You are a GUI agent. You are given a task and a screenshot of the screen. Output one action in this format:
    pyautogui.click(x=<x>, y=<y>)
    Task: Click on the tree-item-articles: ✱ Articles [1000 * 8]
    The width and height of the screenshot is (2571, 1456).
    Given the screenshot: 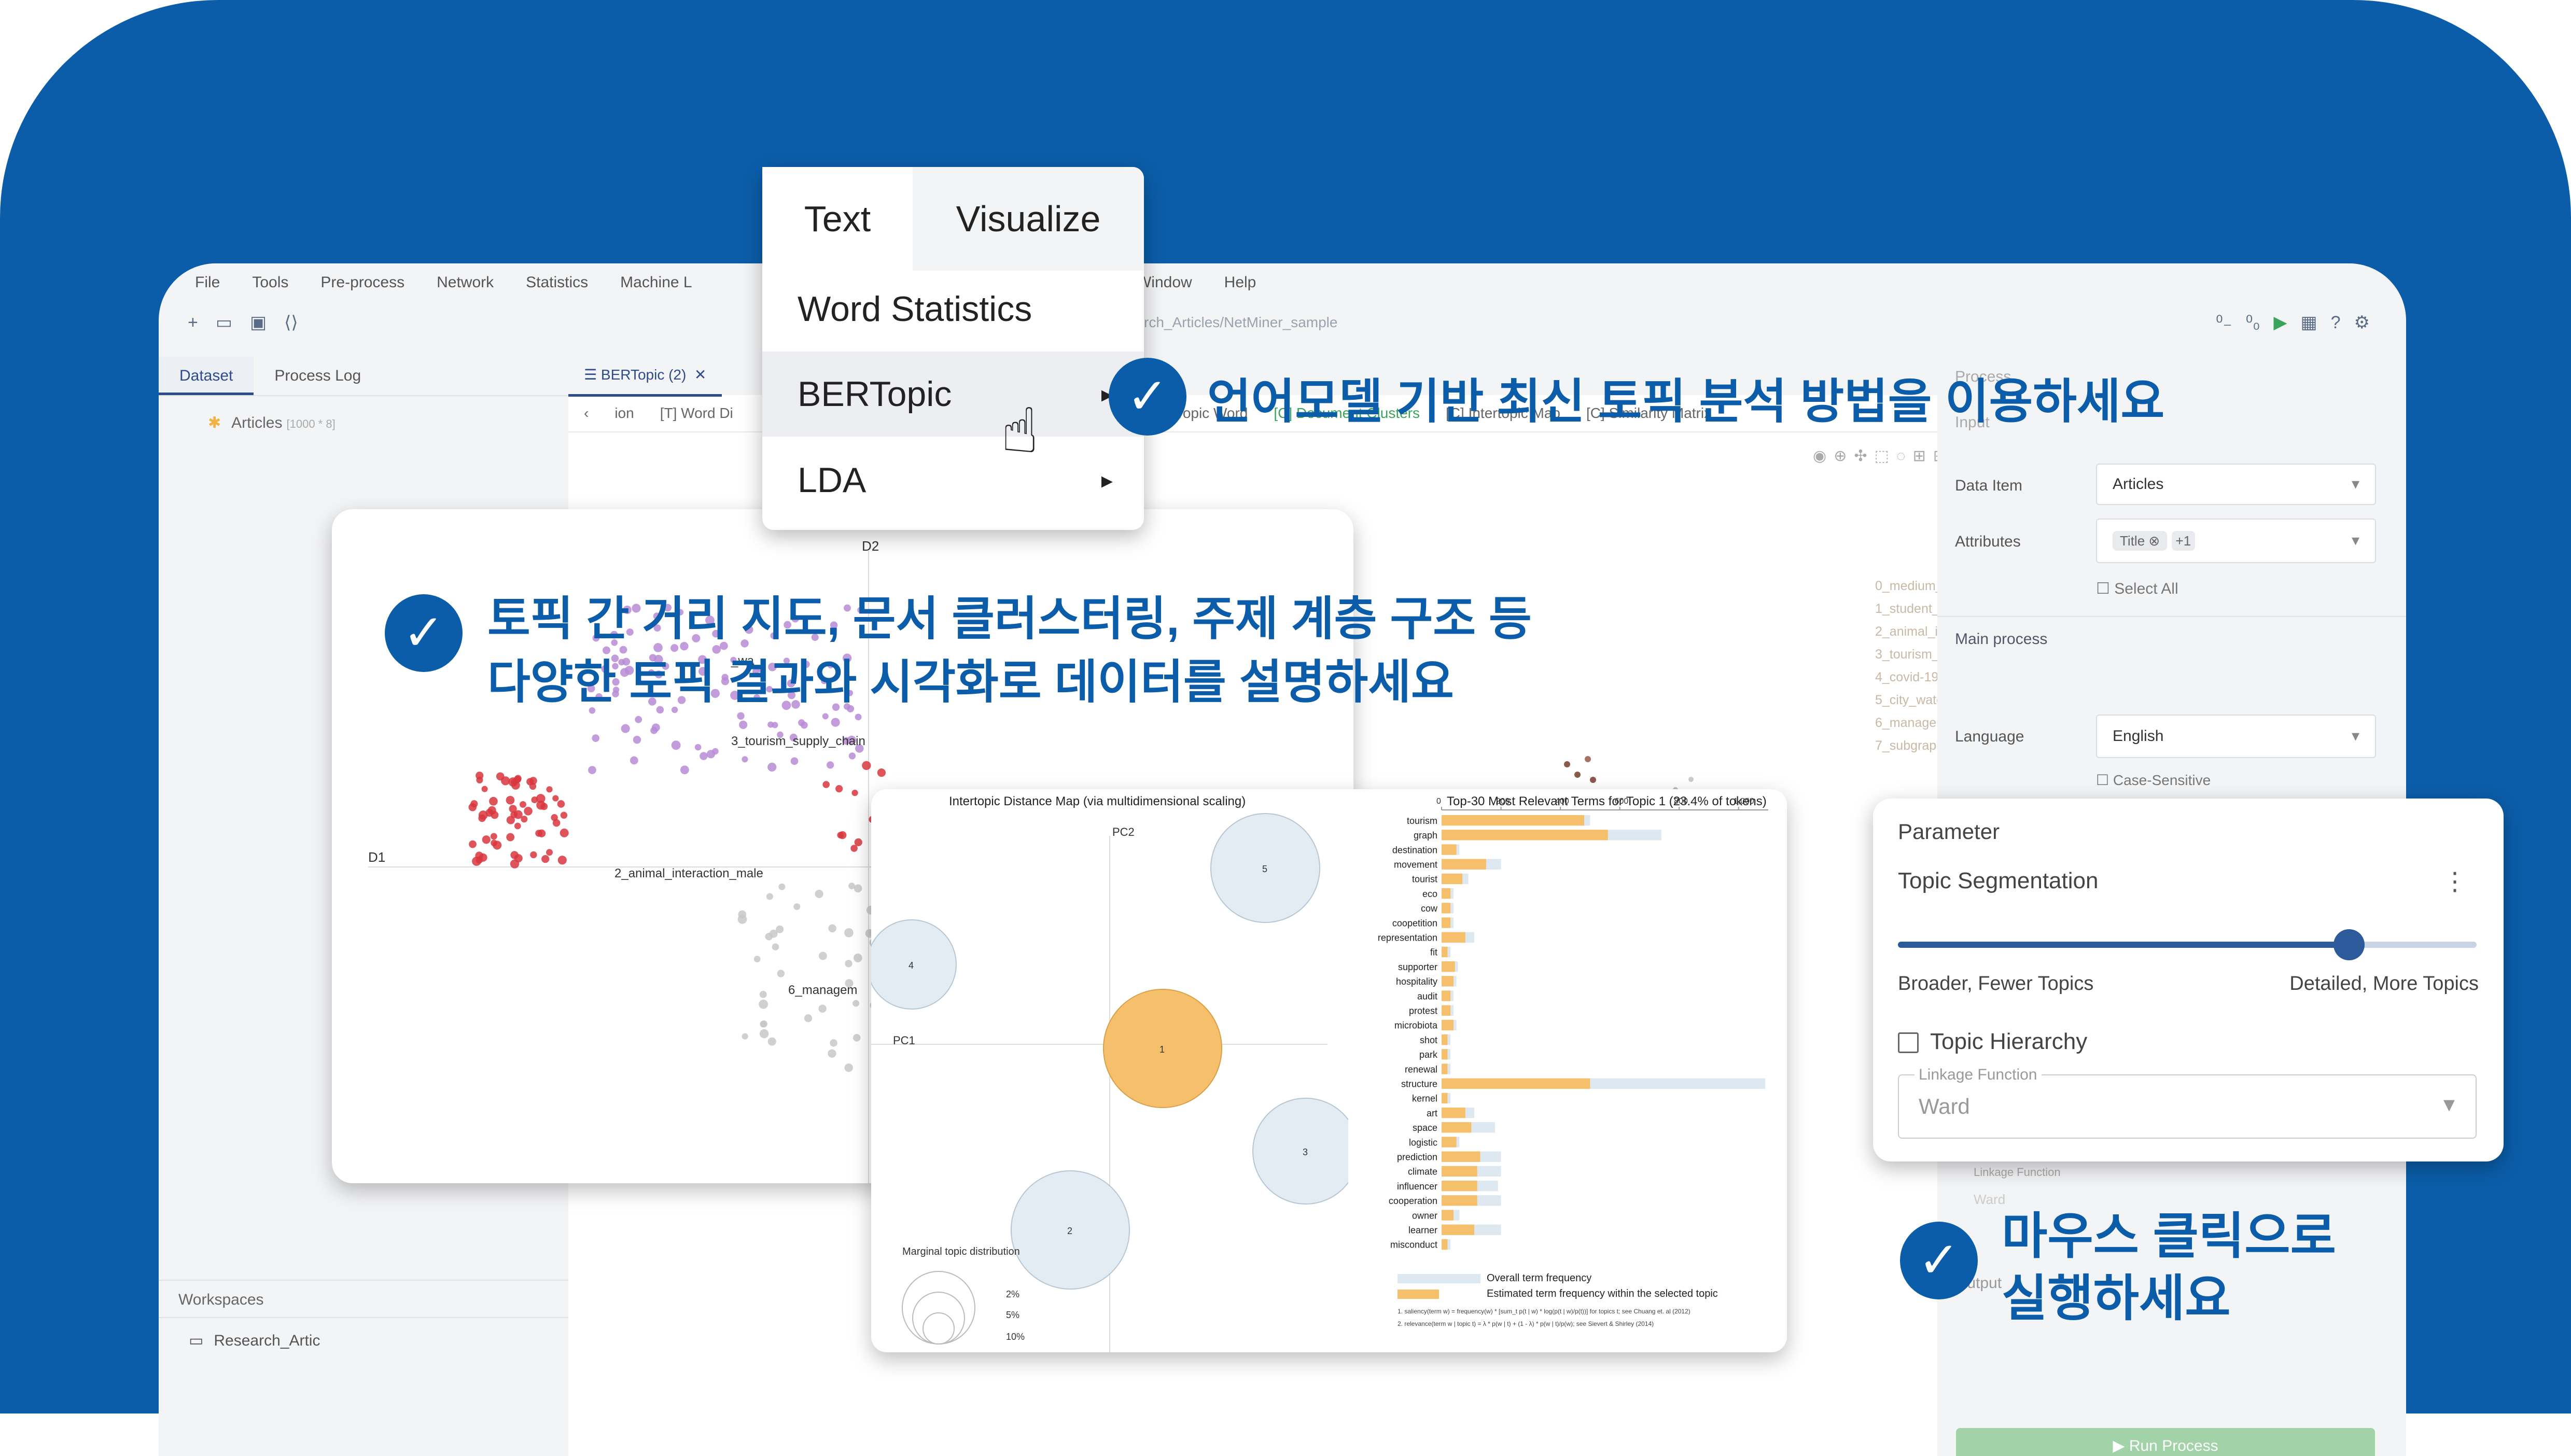 What is the action you would take?
    pyautogui.click(x=272, y=423)
    